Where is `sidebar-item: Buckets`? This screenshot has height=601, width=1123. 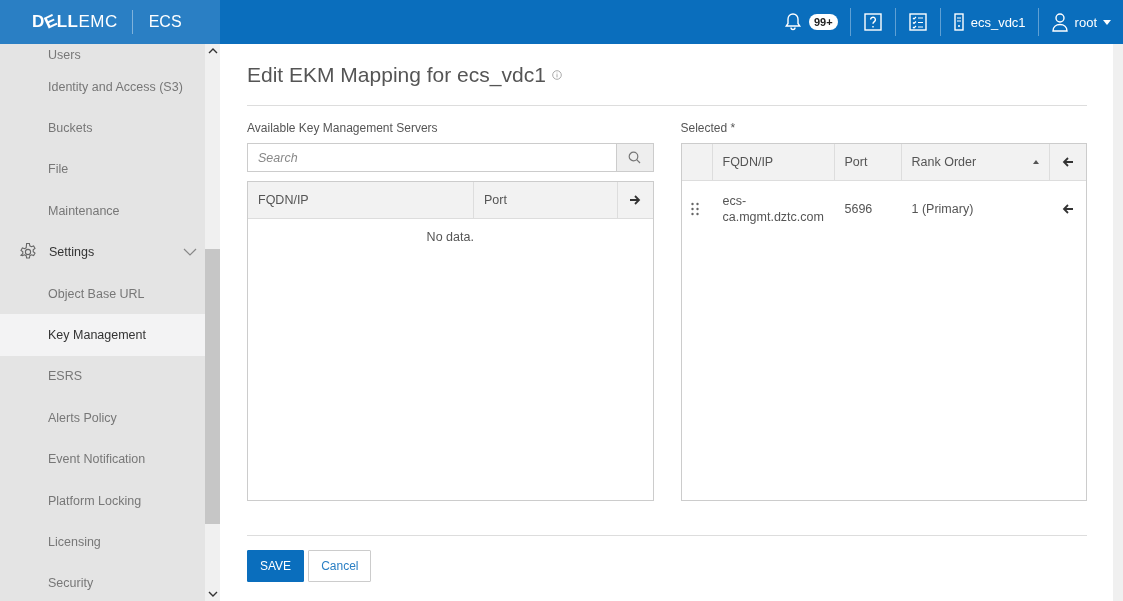
sidebar-item: Buckets is located at coordinates (102, 128).